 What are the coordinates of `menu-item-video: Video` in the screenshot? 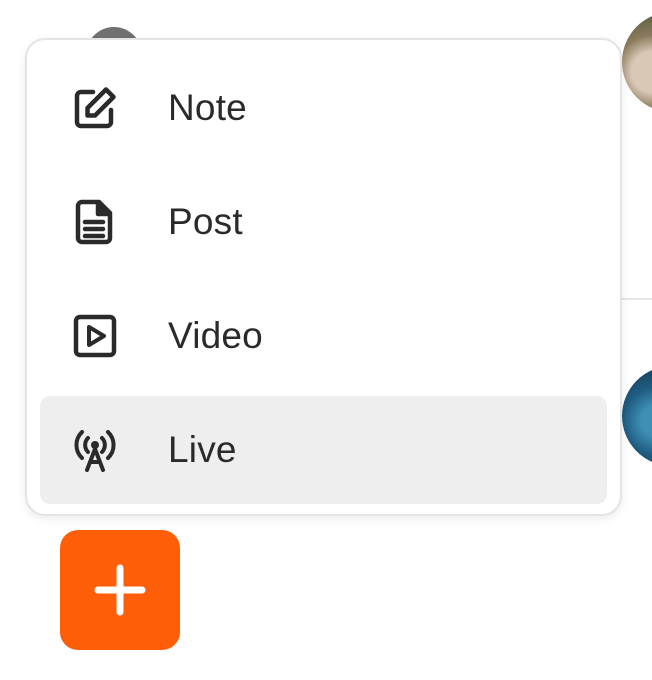 It's located at (323, 336).